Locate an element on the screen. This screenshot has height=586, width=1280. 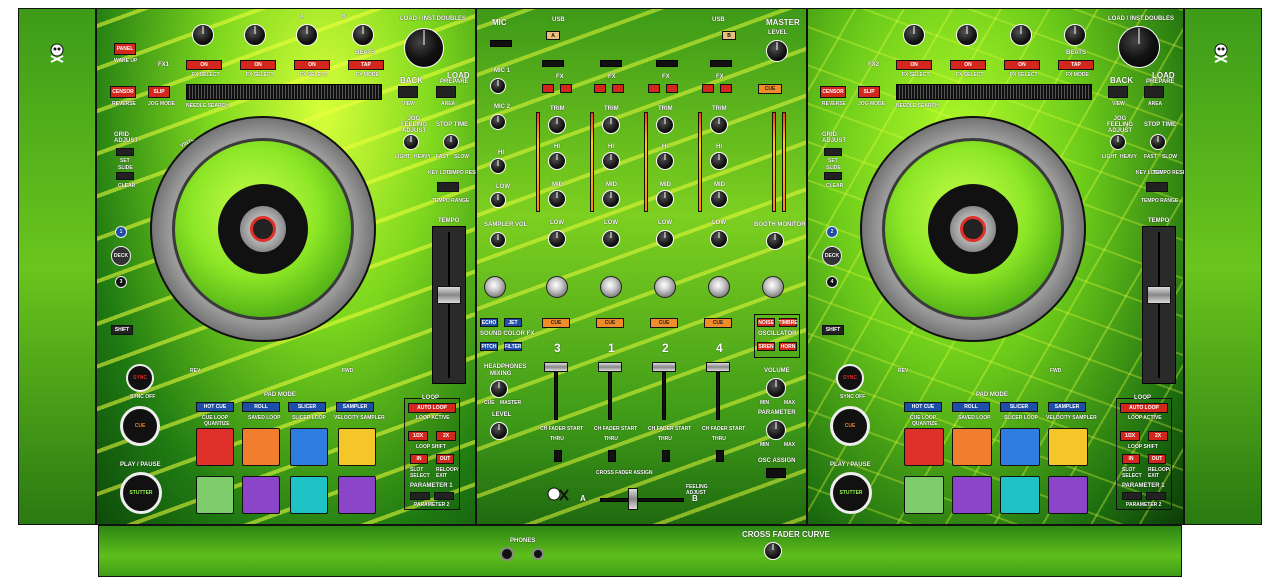
fx2-beats-knob is located at coordinates (1075, 35).